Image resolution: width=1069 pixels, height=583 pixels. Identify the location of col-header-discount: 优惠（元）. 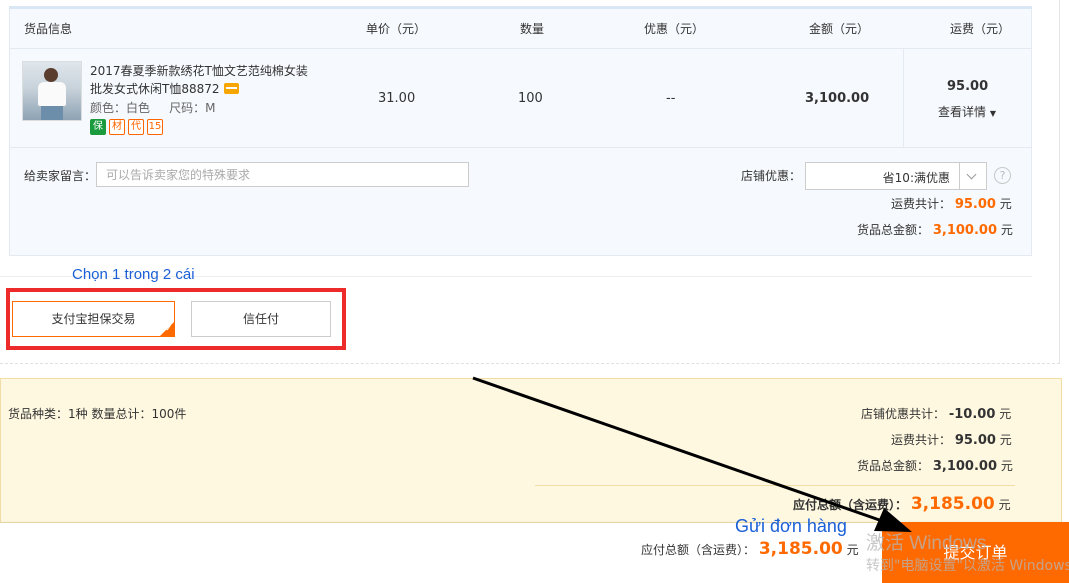
(674, 29).